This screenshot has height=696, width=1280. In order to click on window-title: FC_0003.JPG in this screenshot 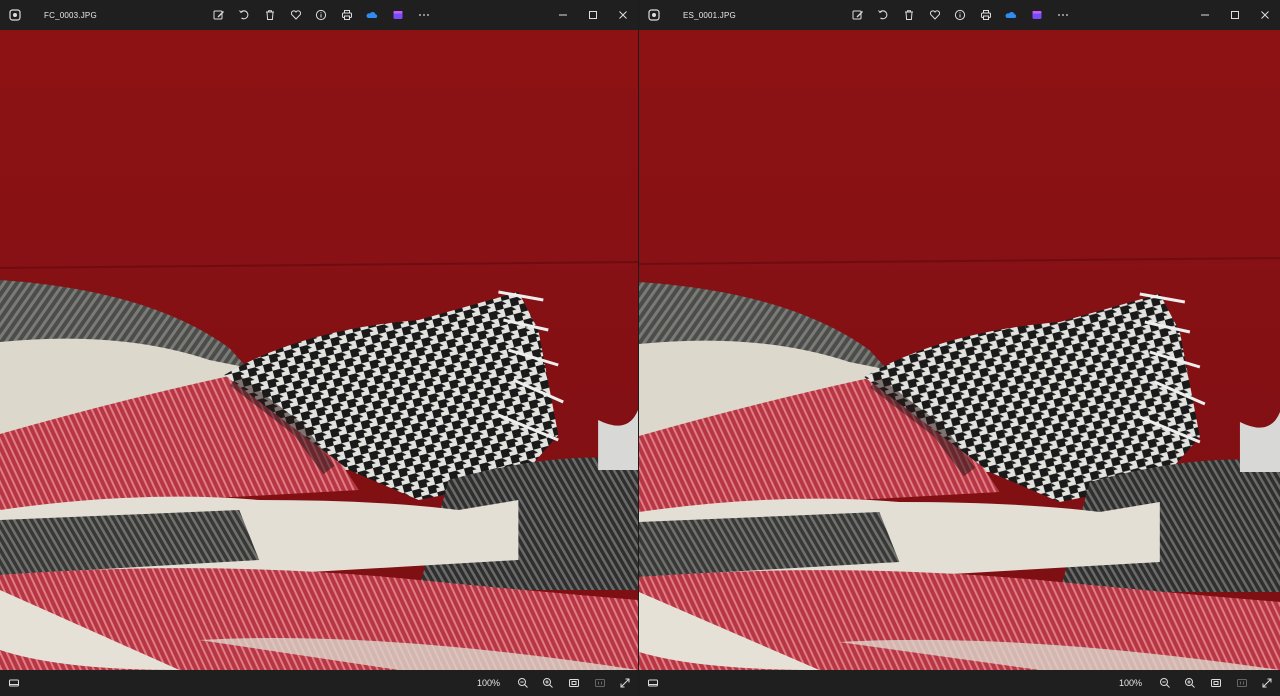, I will do `click(70, 15)`.